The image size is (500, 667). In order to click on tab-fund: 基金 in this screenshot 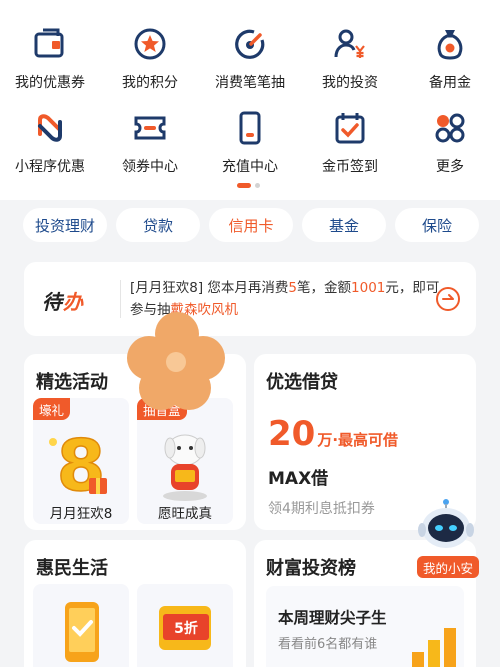, I will do `click(344, 225)`.